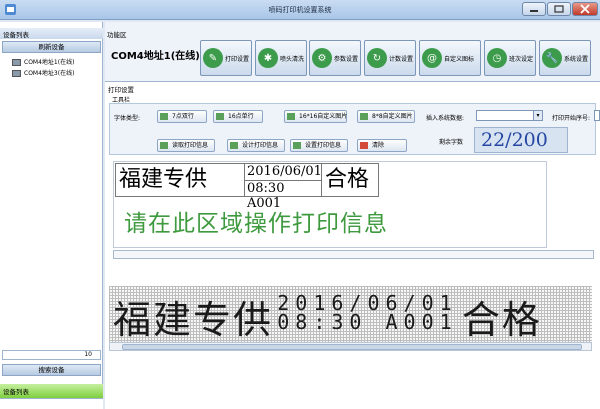  What do you see at coordinates (451, 142) in the screenshot?
I see `remaining-chars-label: 剩余字数` at bounding box center [451, 142].